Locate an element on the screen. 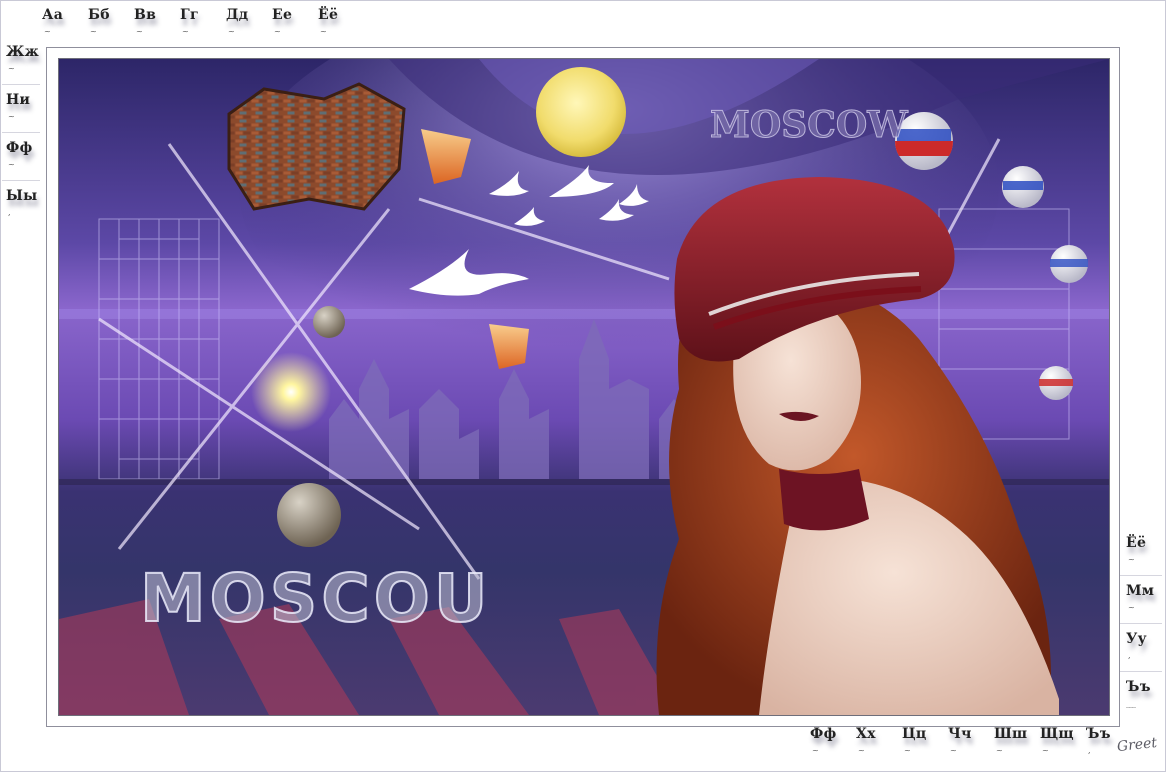 The width and height of the screenshot is (1166, 772). letter-bottom-3: Цц ~ is located at coordinates (914, 741).